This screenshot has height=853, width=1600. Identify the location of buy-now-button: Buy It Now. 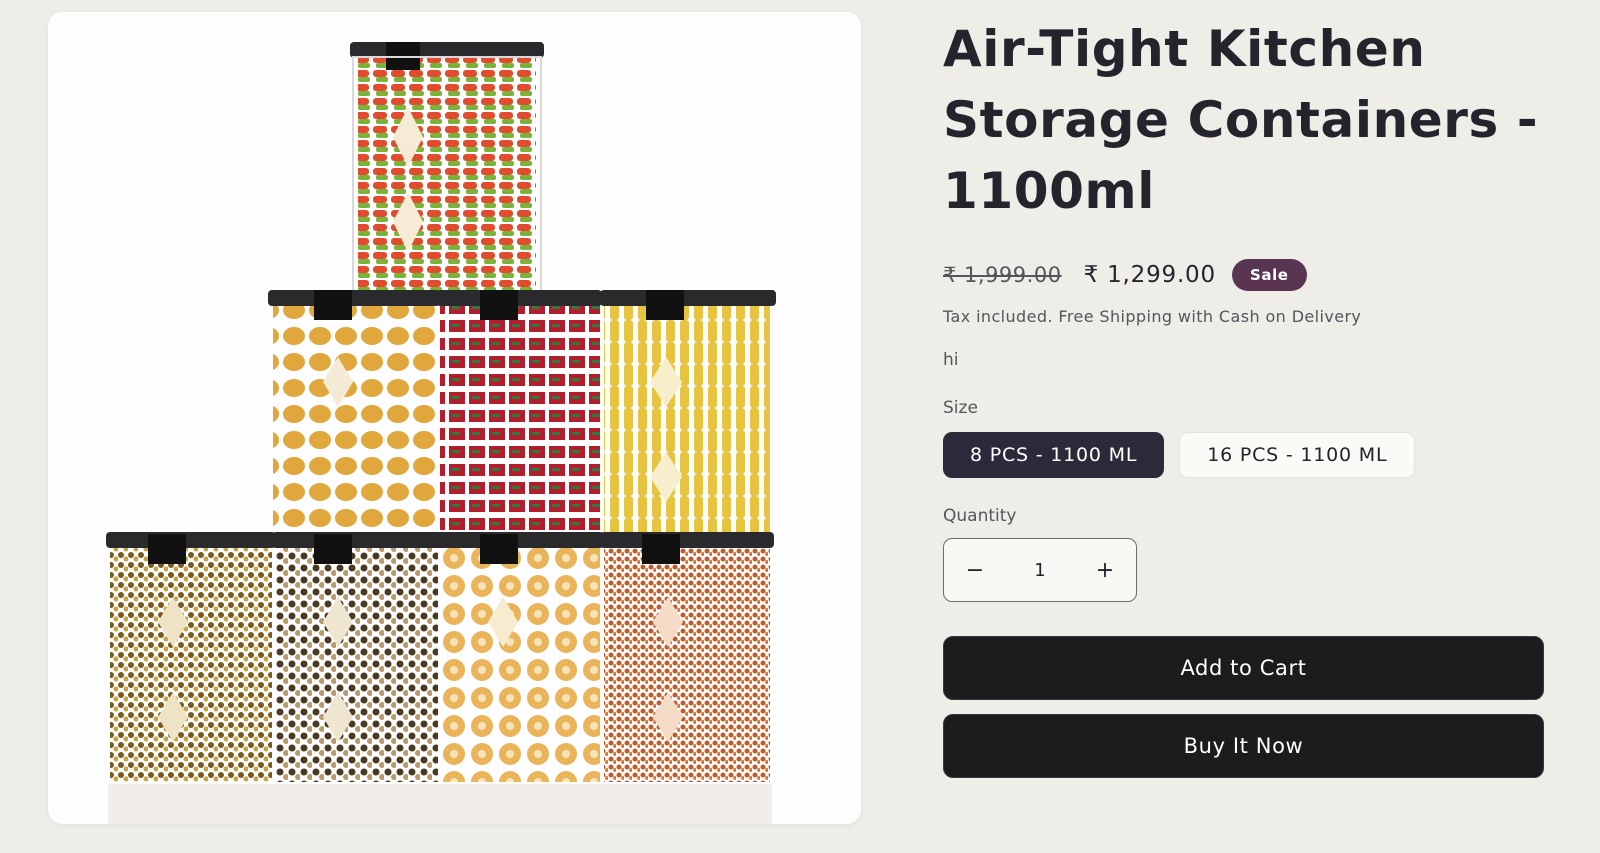
(1243, 746).